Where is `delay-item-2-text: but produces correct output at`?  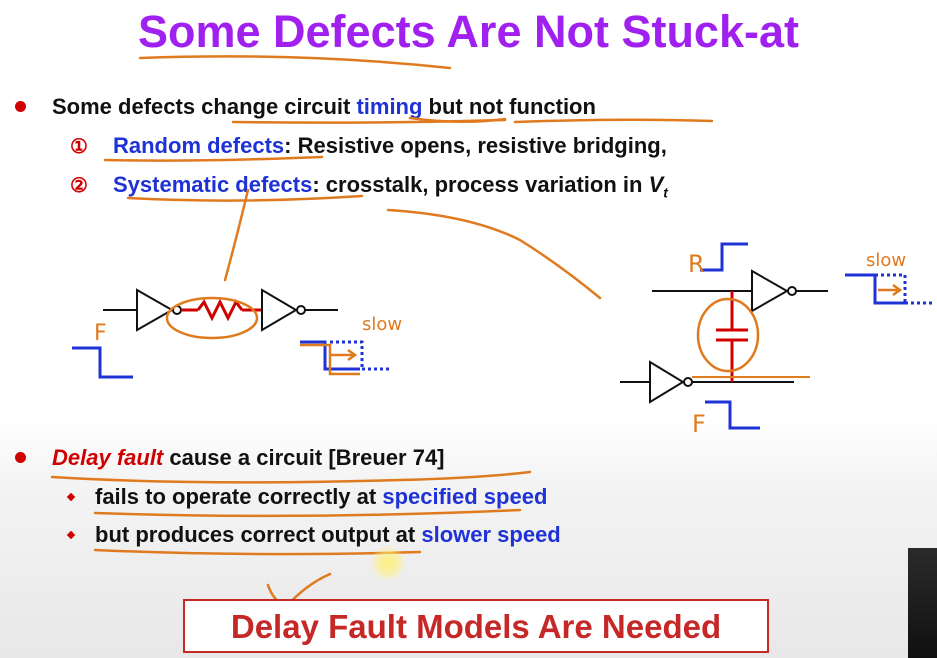
delay-item-2-text: but produces correct output at is located at coordinates (258, 534).